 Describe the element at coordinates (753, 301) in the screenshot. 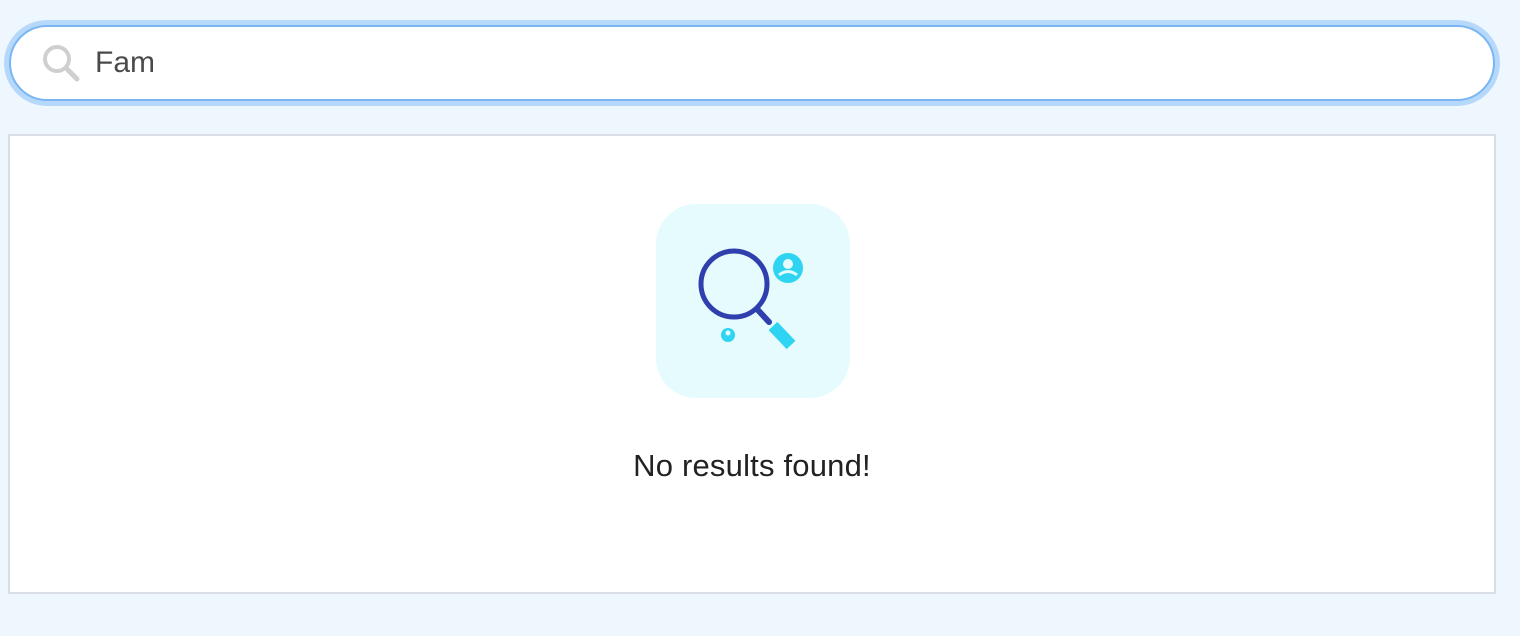

I see `no-results-illustration-icon` at that location.